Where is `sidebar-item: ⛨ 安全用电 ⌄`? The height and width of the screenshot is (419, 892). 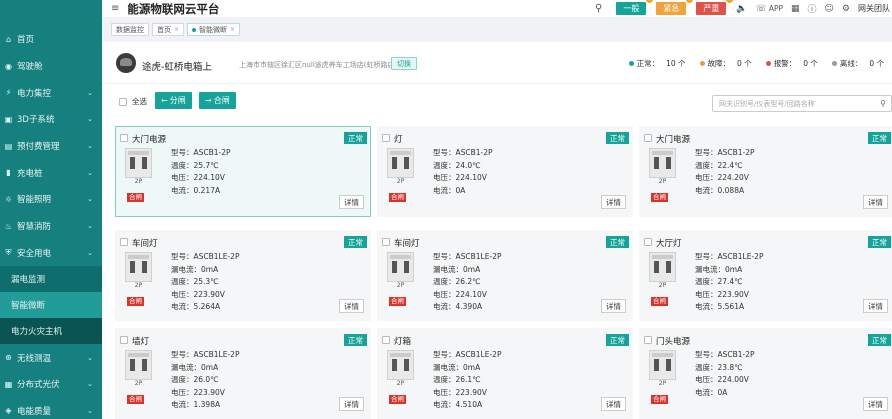
sidebar-item: ⛨ 安全用电 ⌄ is located at coordinates (51, 253).